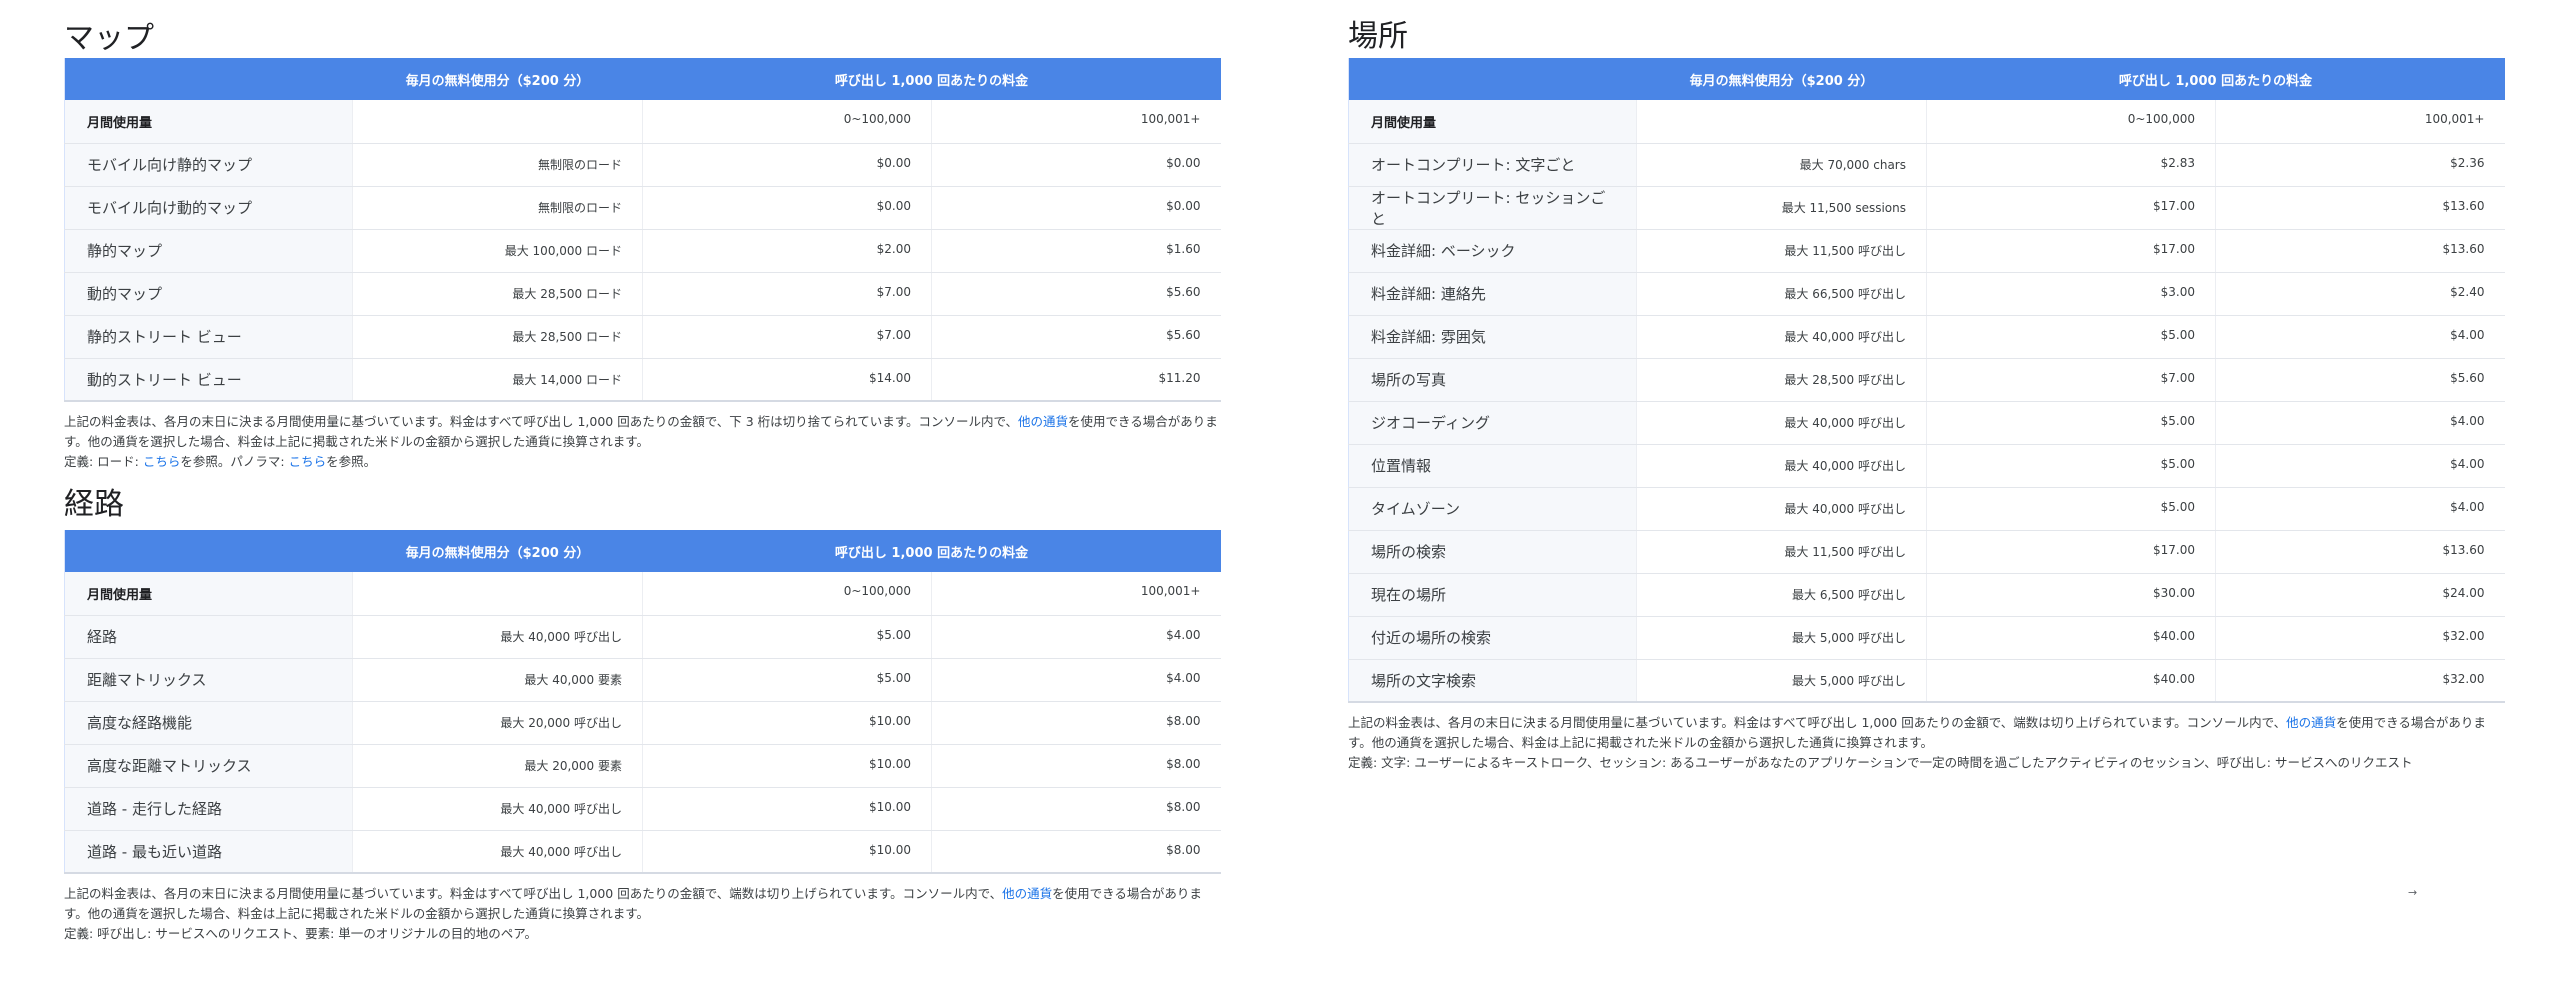 This screenshot has width=2561, height=1000. Describe the element at coordinates (1926, 681) in the screenshot. I see `table-row: 場所の文字検索 最大 5,000 呼び出し $40.00 $32.00` at that location.